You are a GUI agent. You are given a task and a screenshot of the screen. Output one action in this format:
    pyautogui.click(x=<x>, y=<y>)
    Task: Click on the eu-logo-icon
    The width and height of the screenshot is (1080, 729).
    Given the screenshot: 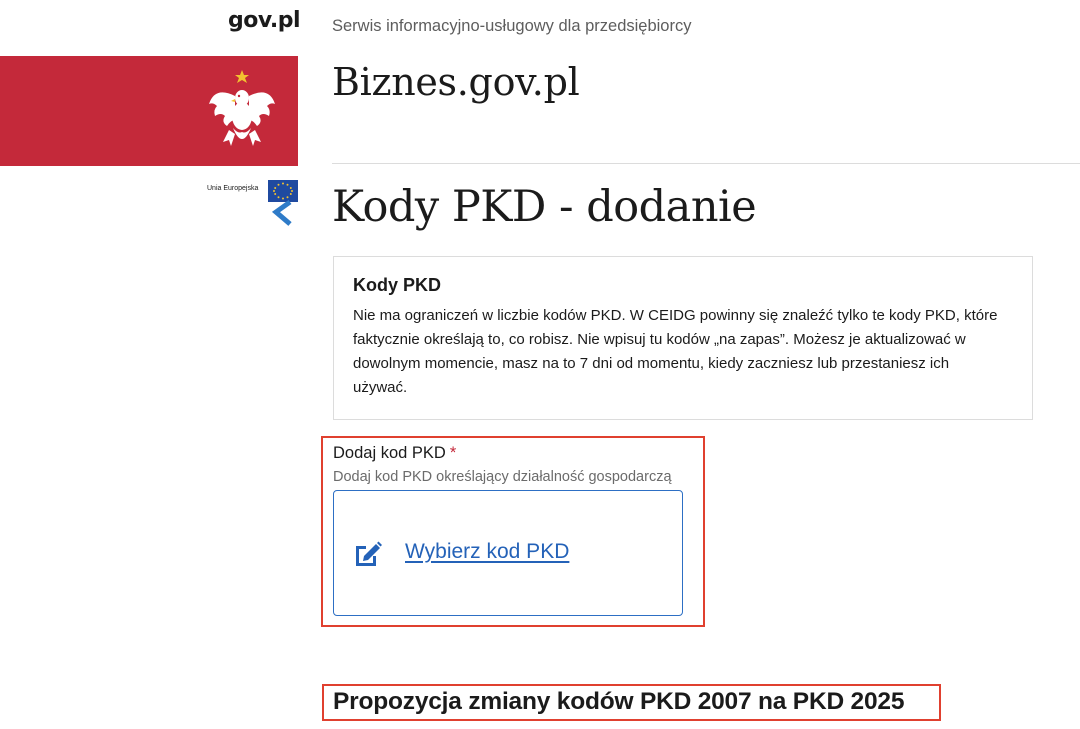 What is the action you would take?
    pyautogui.click(x=283, y=203)
    